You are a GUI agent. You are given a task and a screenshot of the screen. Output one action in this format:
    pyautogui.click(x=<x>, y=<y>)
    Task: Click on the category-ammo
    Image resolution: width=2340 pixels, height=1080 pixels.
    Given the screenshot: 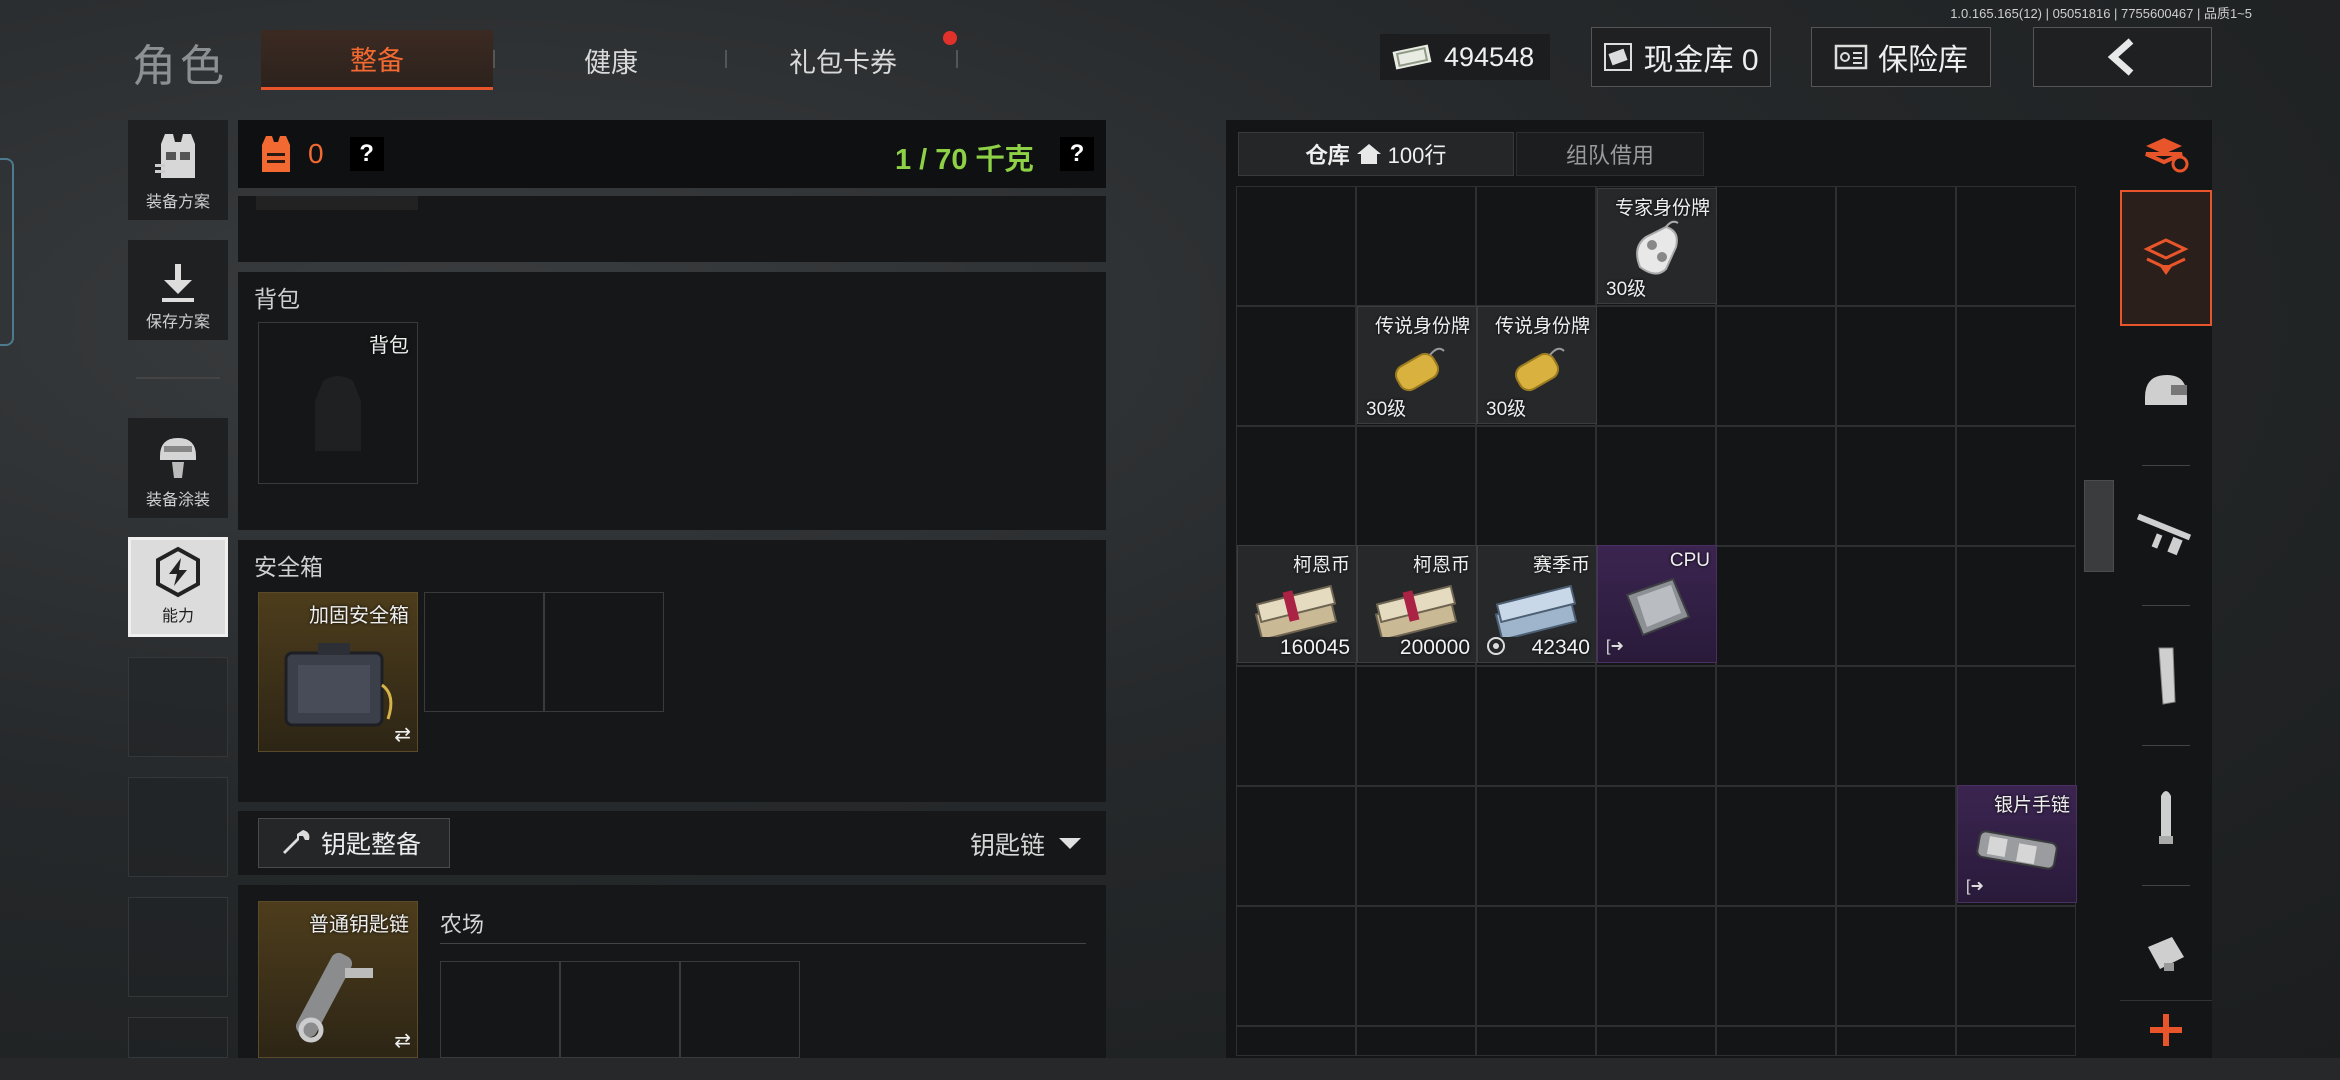 What is the action you would take?
    pyautogui.click(x=2166, y=816)
    